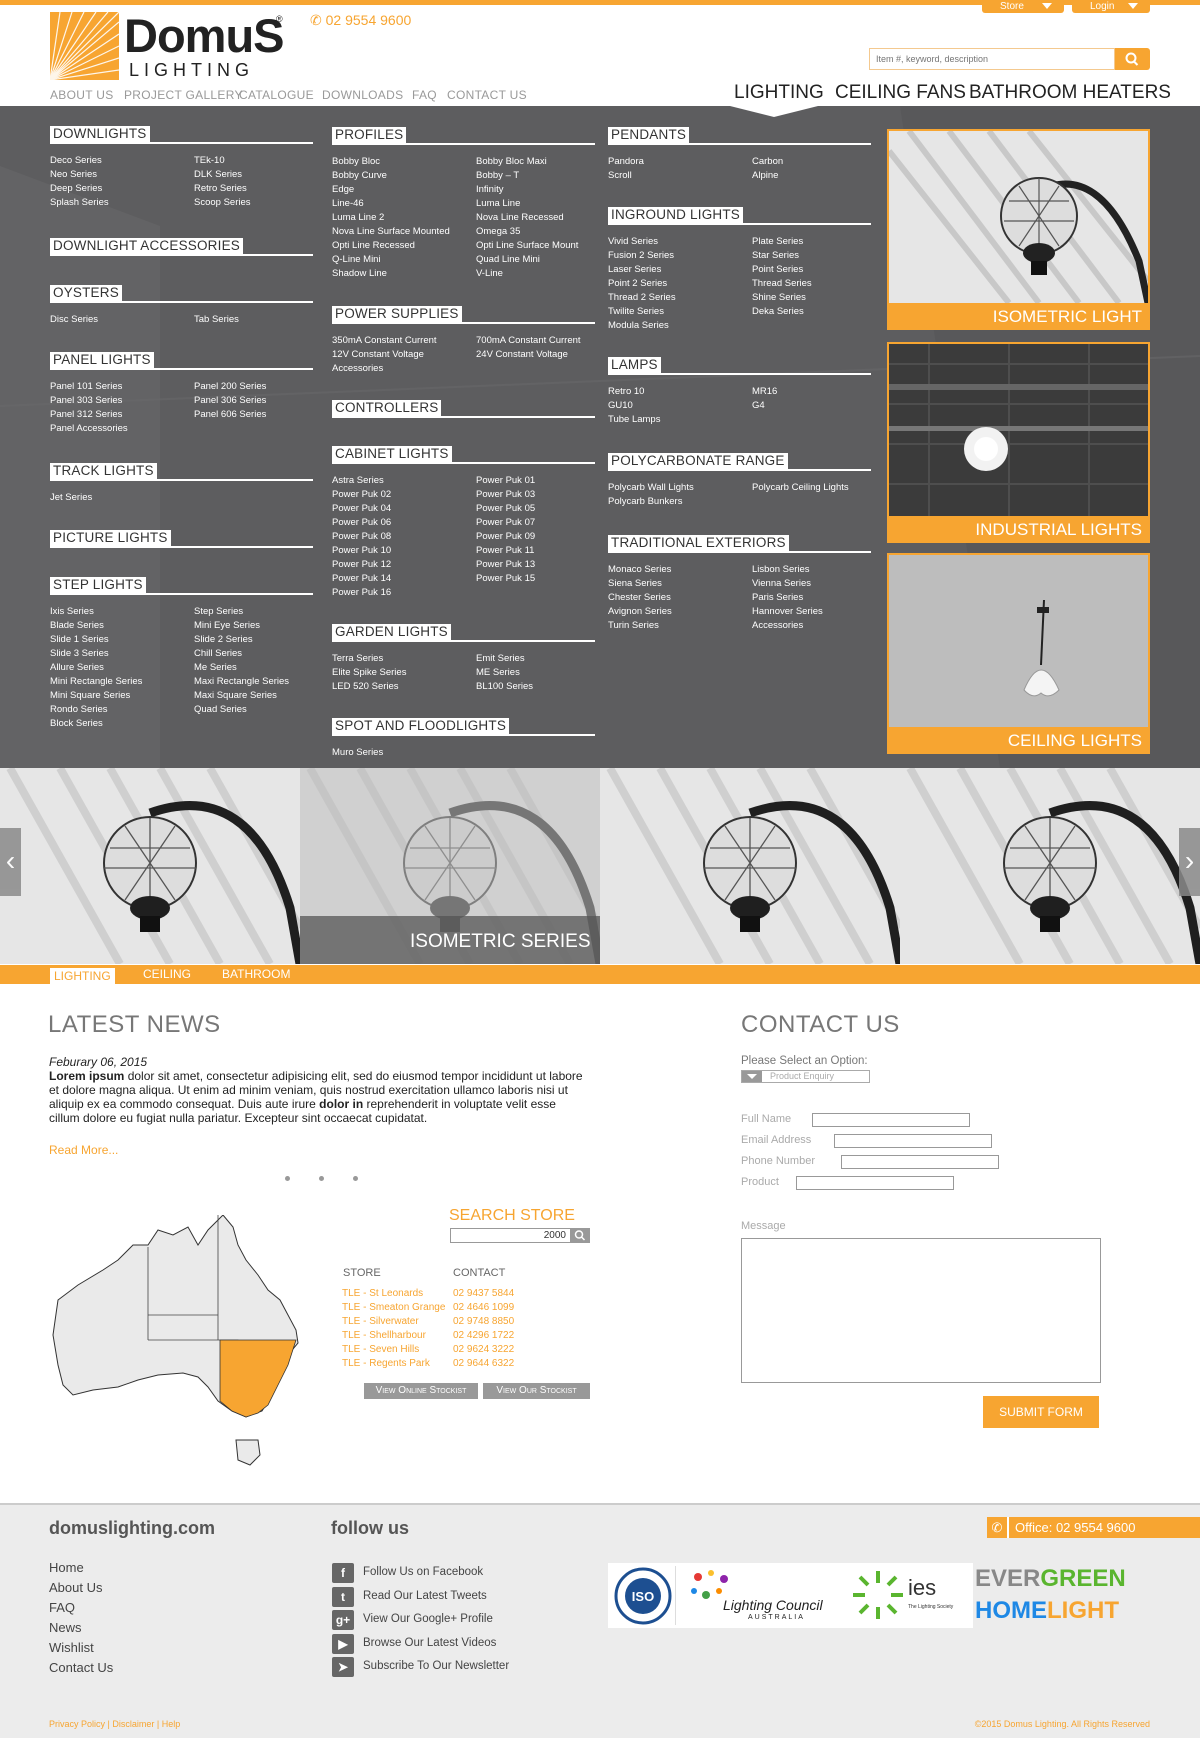 The width and height of the screenshot is (1200, 1738). What do you see at coordinates (361, 565) in the screenshot?
I see `menu-item: Power Puk 12` at bounding box center [361, 565].